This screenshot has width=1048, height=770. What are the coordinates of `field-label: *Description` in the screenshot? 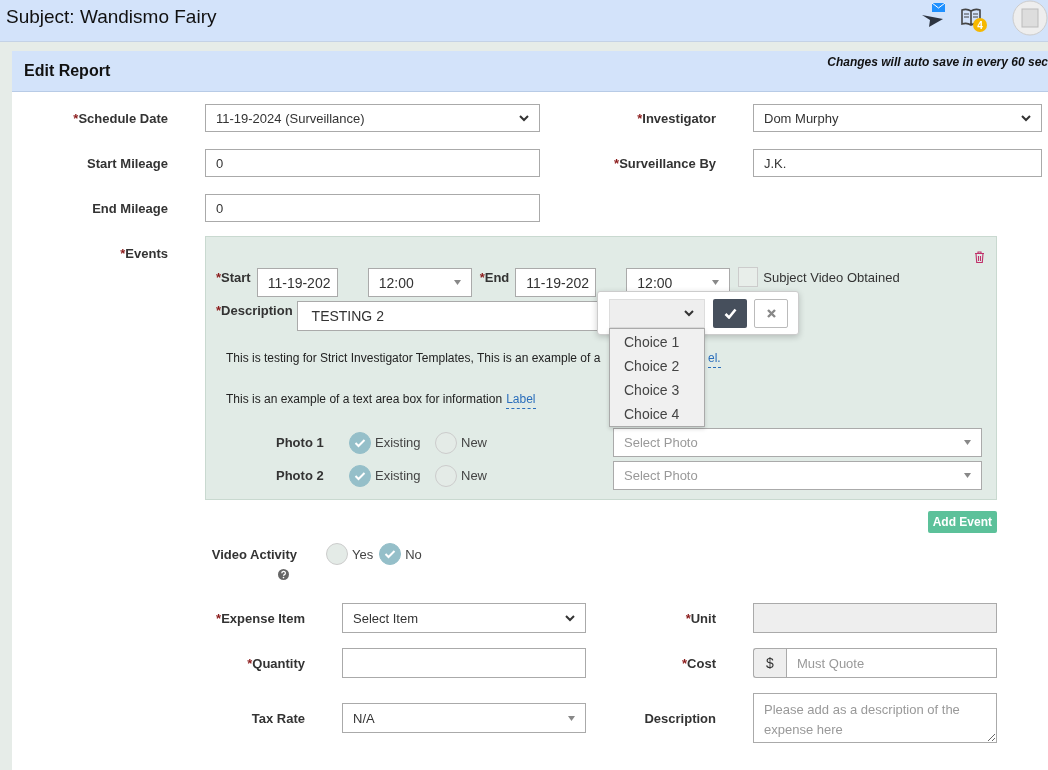 It's located at (254, 310).